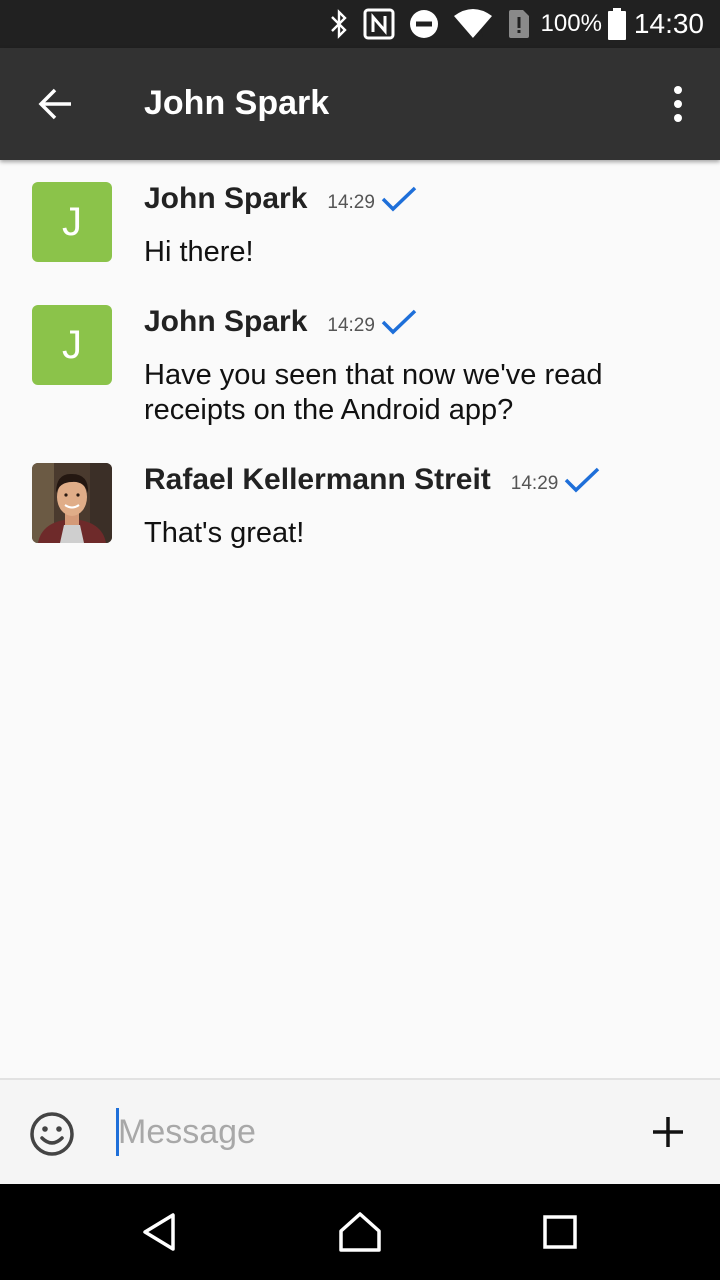 The width and height of the screenshot is (720, 1280). What do you see at coordinates (571, 23) in the screenshot?
I see `battery-percentage: 100%` at bounding box center [571, 23].